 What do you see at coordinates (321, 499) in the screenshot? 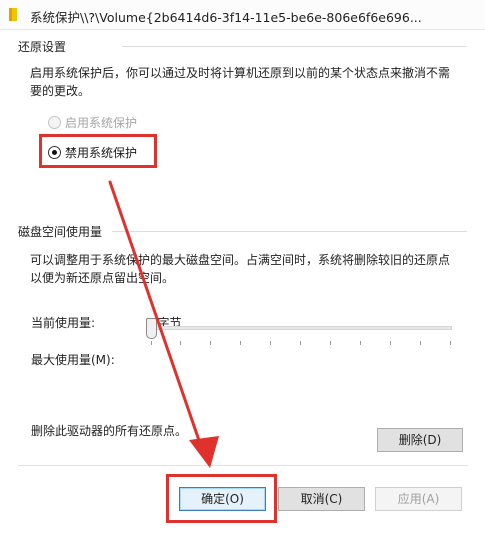
I see `cancel-button: 取消(C)` at bounding box center [321, 499].